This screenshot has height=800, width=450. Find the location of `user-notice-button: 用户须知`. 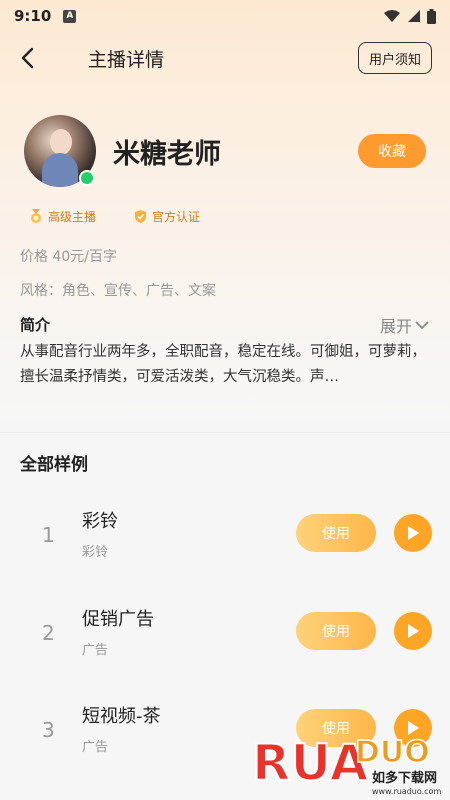

user-notice-button: 用户须知 is located at coordinates (394, 58).